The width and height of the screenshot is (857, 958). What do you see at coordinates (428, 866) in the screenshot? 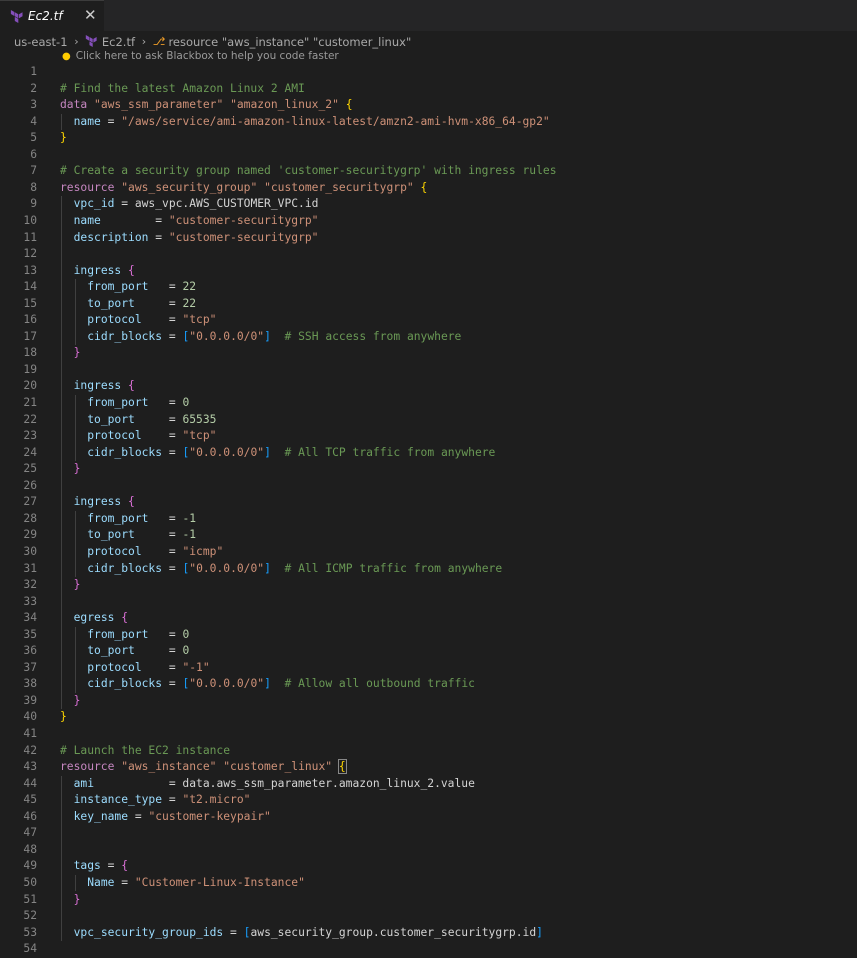
I see `code-line: 49 tags = {` at bounding box center [428, 866].